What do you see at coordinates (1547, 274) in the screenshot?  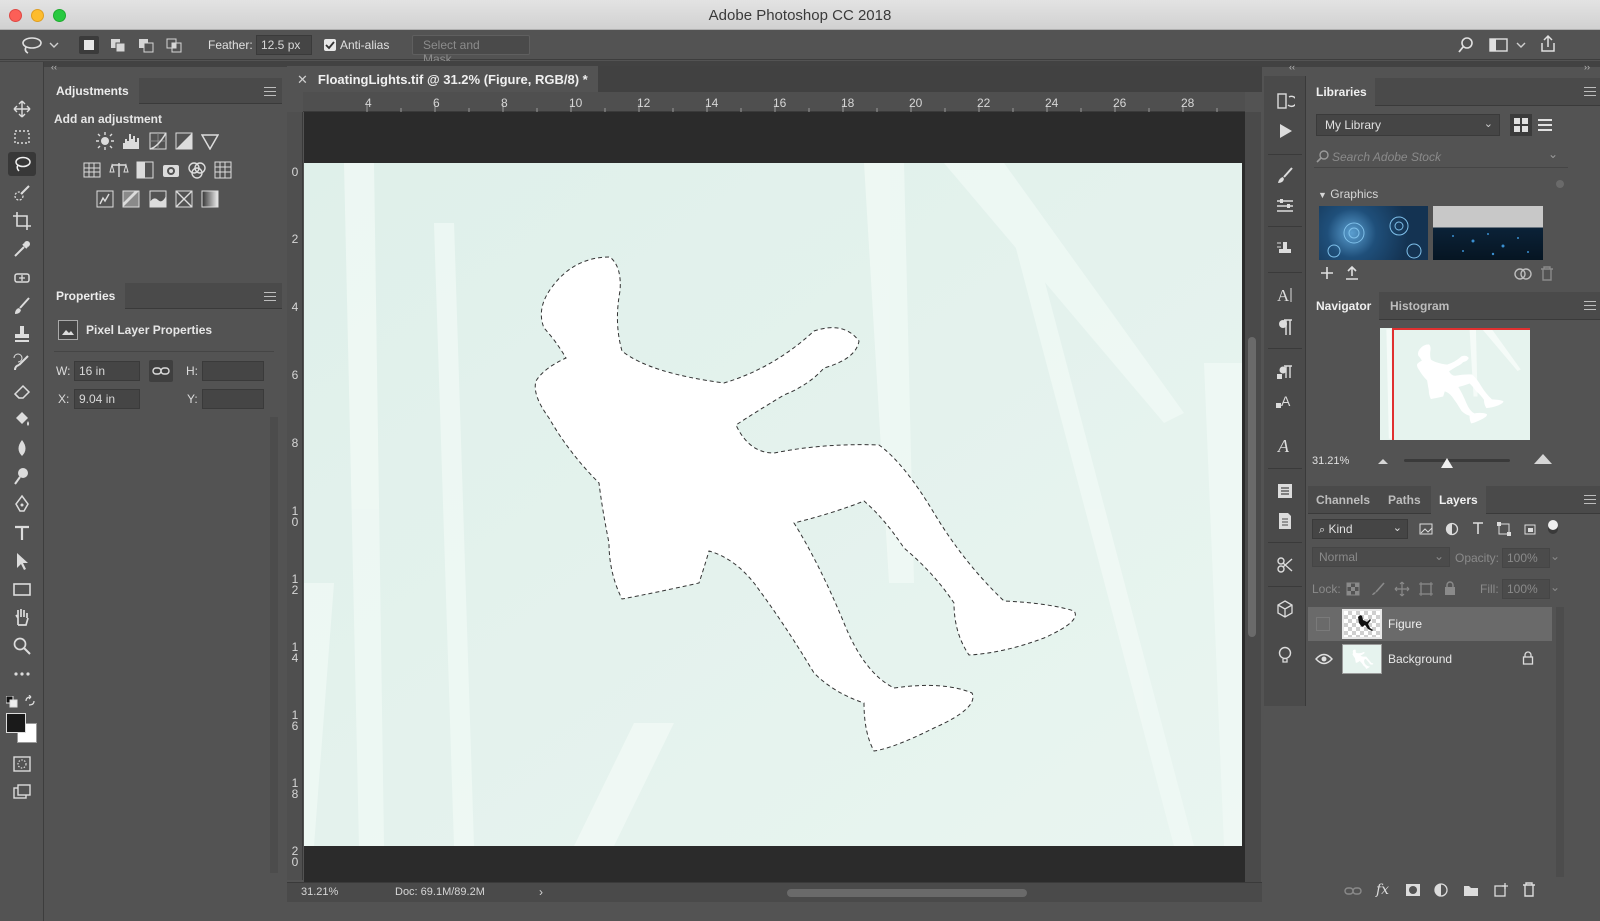 I see `delete-icon` at bounding box center [1547, 274].